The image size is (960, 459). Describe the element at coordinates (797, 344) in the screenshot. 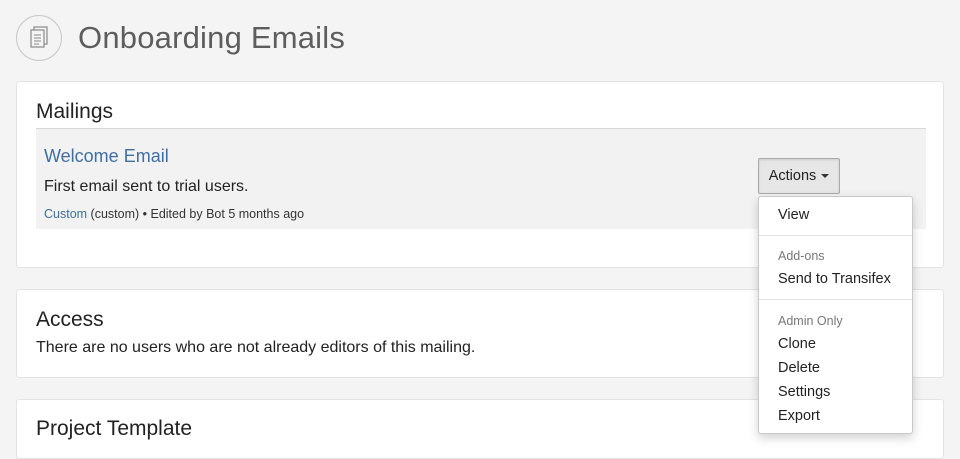

I see `menu-item-clone: Clone` at that location.